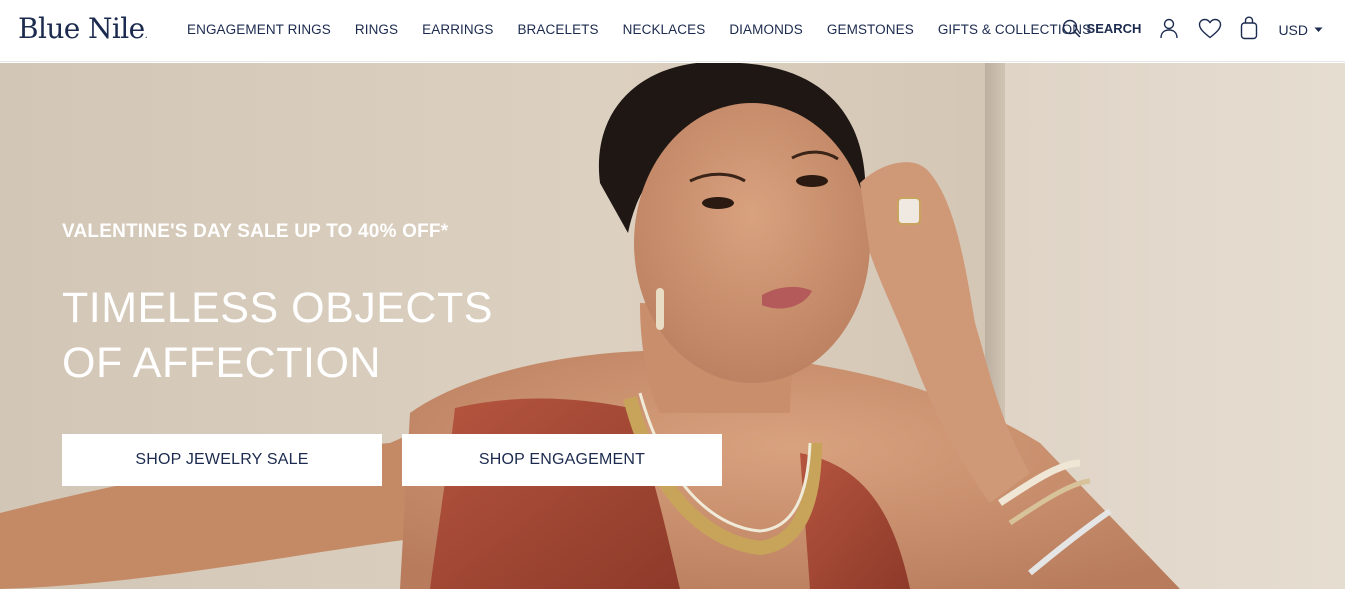  Describe the element at coordinates (1114, 28) in the screenshot. I see `search-label: SEARCH` at that location.